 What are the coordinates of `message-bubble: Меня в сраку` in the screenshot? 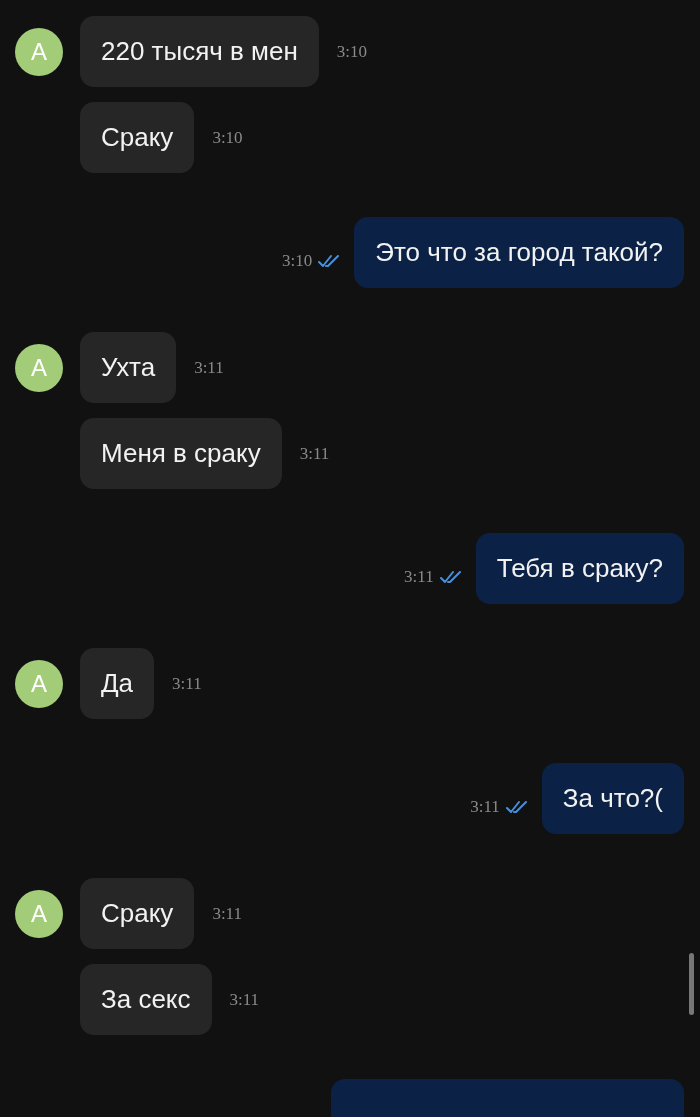 It's located at (181, 453).